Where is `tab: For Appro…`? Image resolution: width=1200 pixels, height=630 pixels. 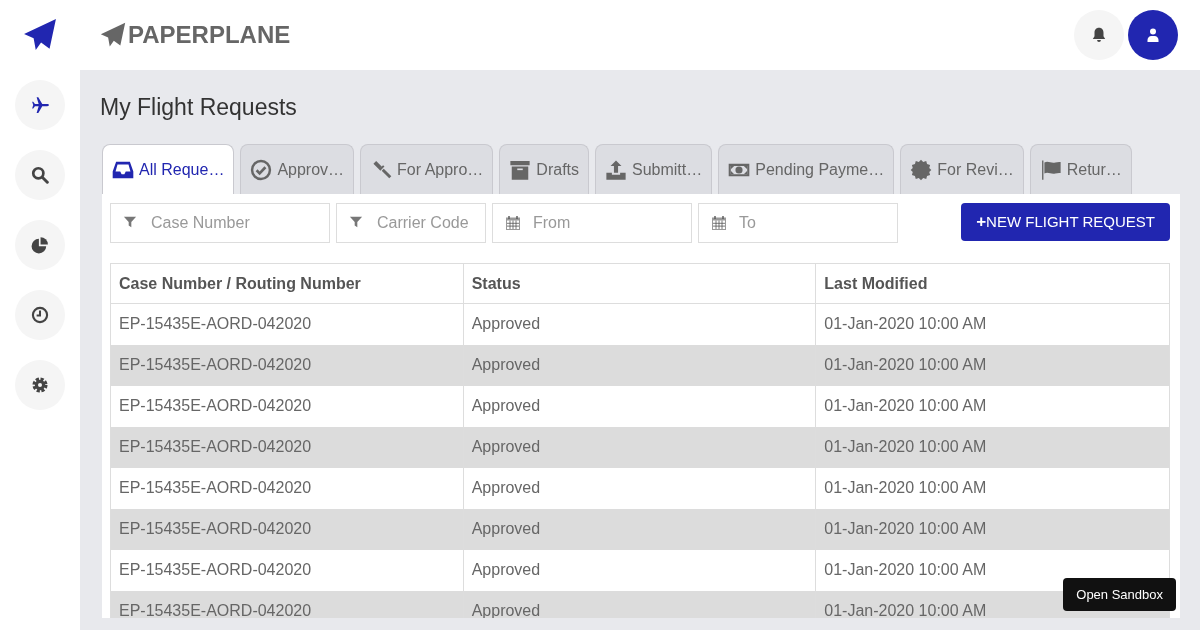
tab: For Appro… is located at coordinates (427, 169).